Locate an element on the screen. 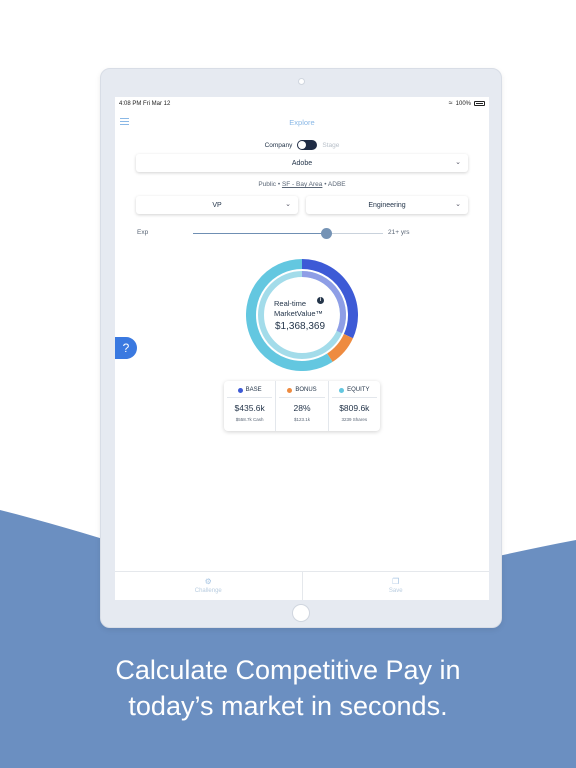 The width and height of the screenshot is (576, 768). comp-bonus-value: 28% is located at coordinates (302, 408).